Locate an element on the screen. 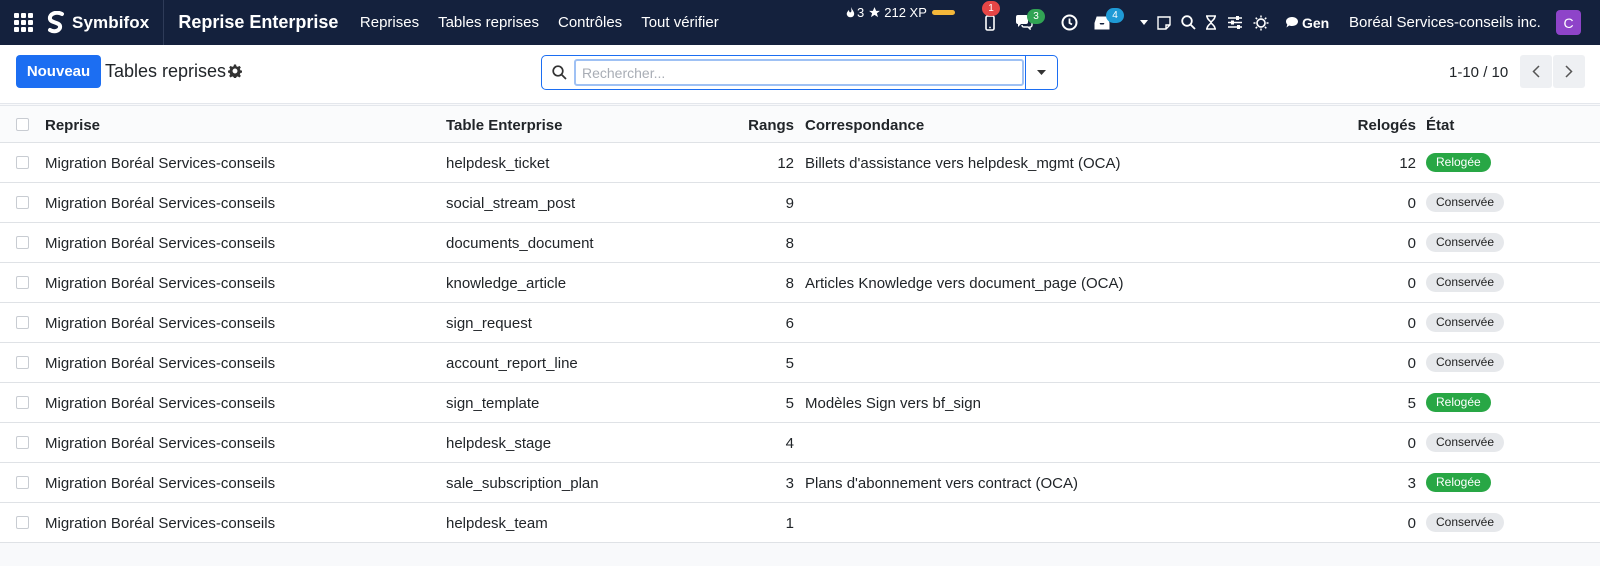 This screenshot has height=566, width=1600. cell-rangs: 3 is located at coordinates (789, 483).